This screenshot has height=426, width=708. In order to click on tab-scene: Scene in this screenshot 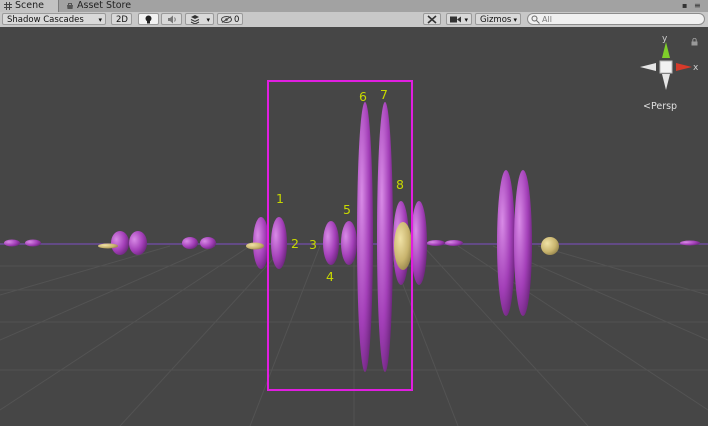, I will do `click(29, 6)`.